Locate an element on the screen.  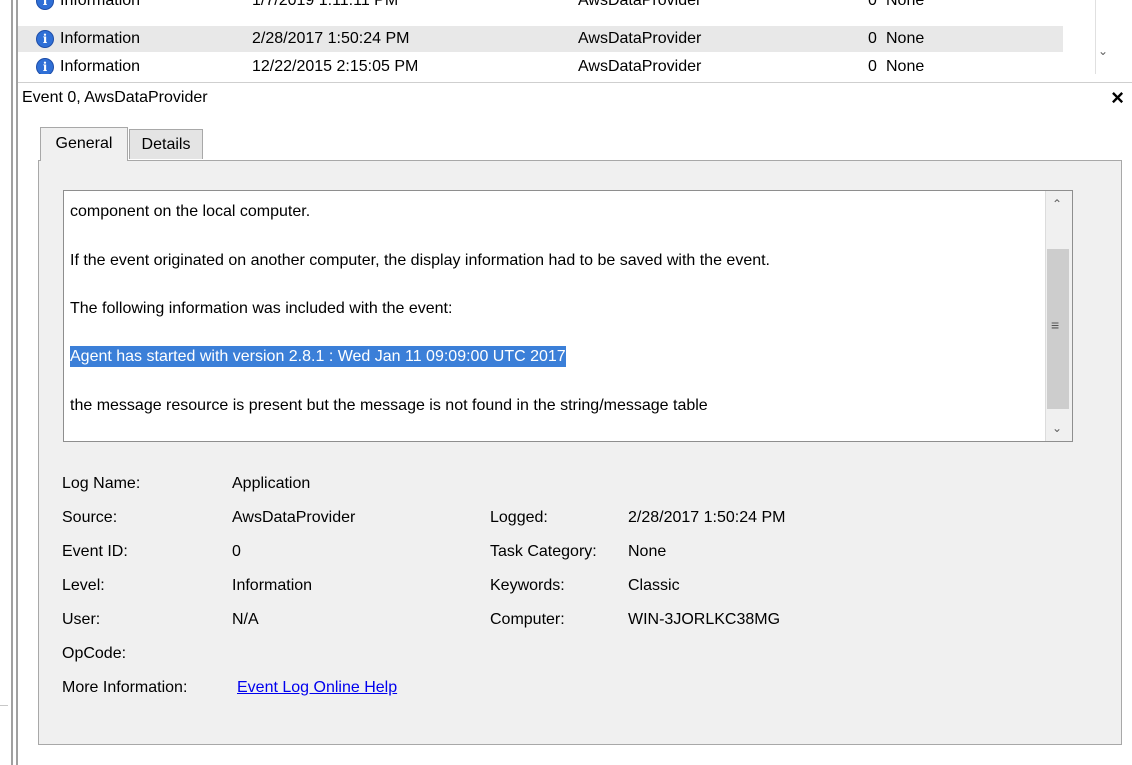
label-opcode: OpCode: is located at coordinates (94, 653).